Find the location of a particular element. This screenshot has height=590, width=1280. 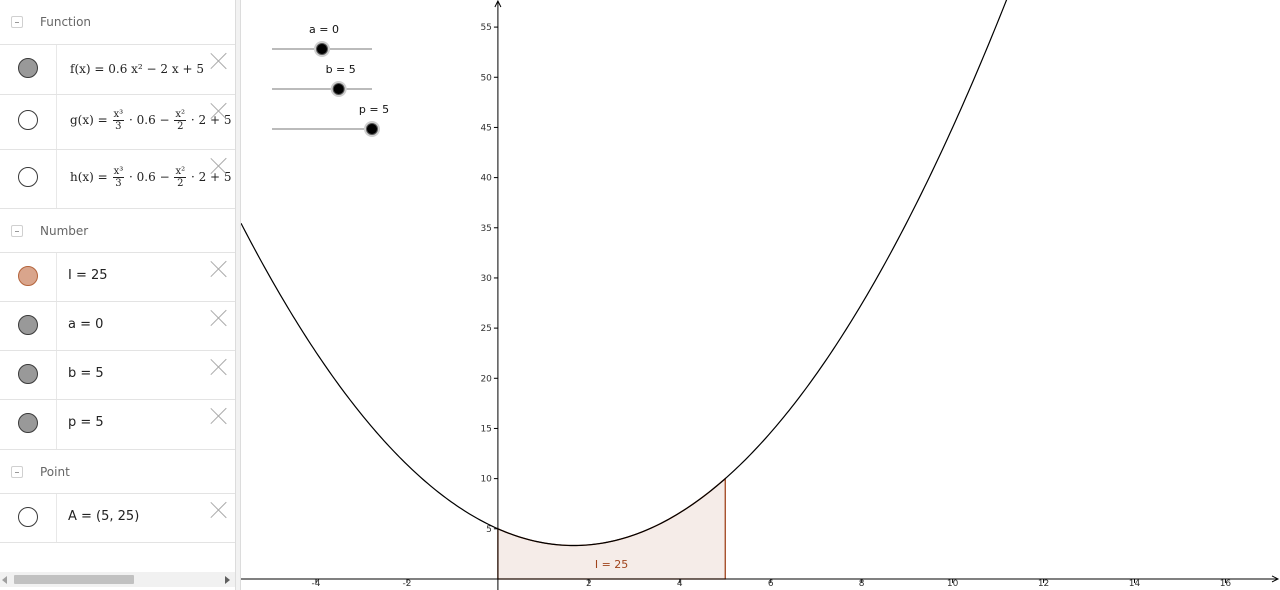

y-tick-label-25: 25 is located at coordinates (485, 329).